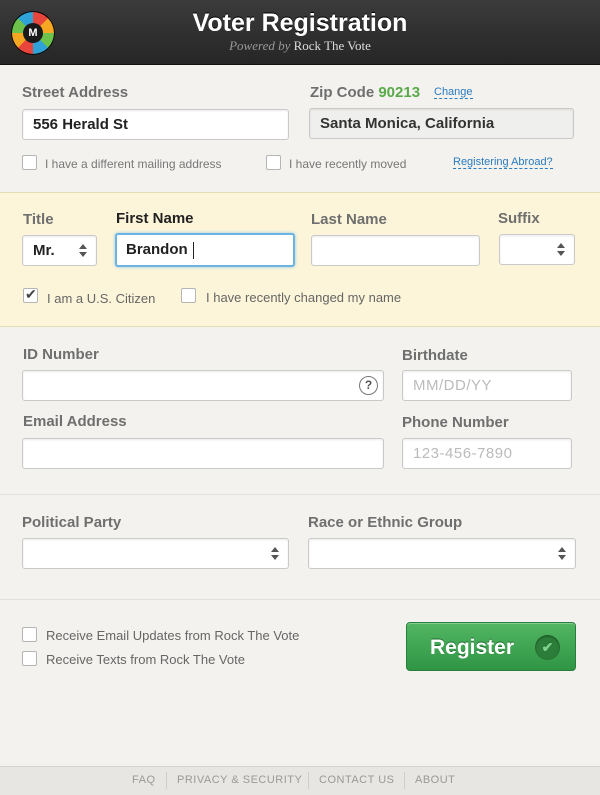  What do you see at coordinates (395, 250) in the screenshot?
I see `last-name-input` at bounding box center [395, 250].